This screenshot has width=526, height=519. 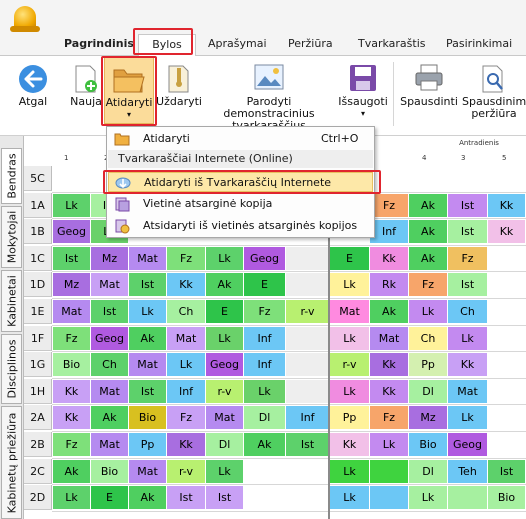 I want to click on class-row-label: 1F, so click(x=38, y=338).